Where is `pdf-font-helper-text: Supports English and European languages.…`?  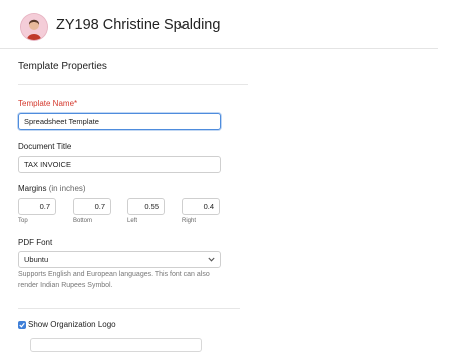 pdf-font-helper-text: Supports English and European languages.… is located at coordinates (114, 280).